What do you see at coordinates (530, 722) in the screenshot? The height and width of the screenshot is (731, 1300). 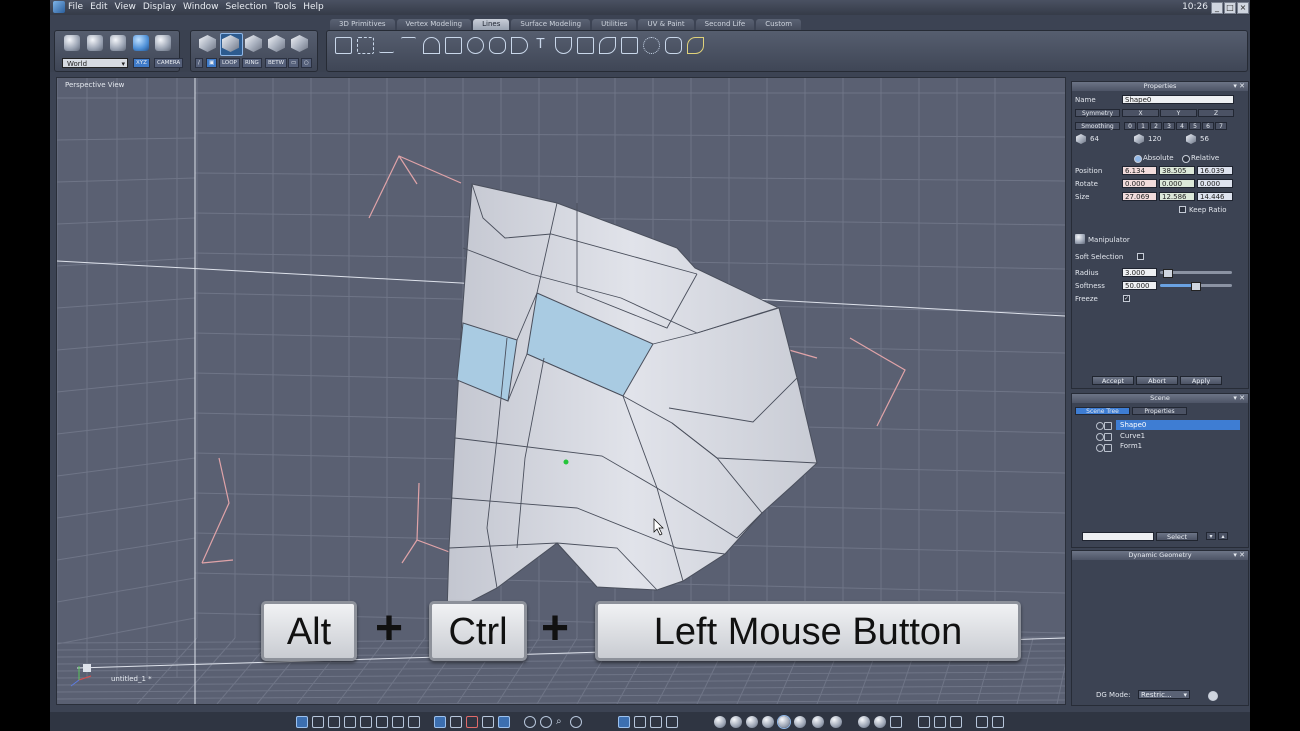 I see `zoom-fit-icon` at bounding box center [530, 722].